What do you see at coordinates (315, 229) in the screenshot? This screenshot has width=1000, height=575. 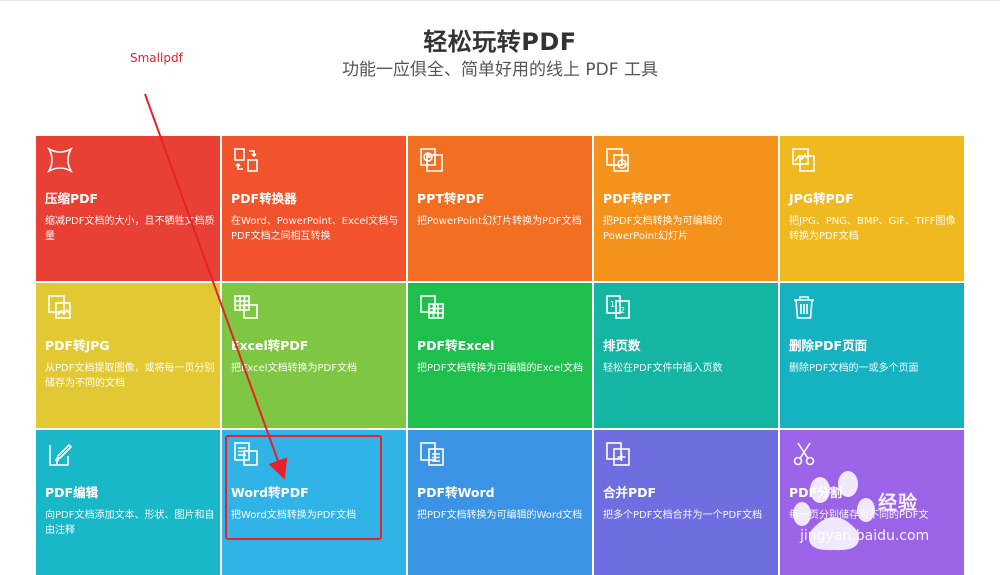 I see `tile-description: 在Word、PowerPoint、Excel文档与PDF文档之间相互转换` at bounding box center [315, 229].